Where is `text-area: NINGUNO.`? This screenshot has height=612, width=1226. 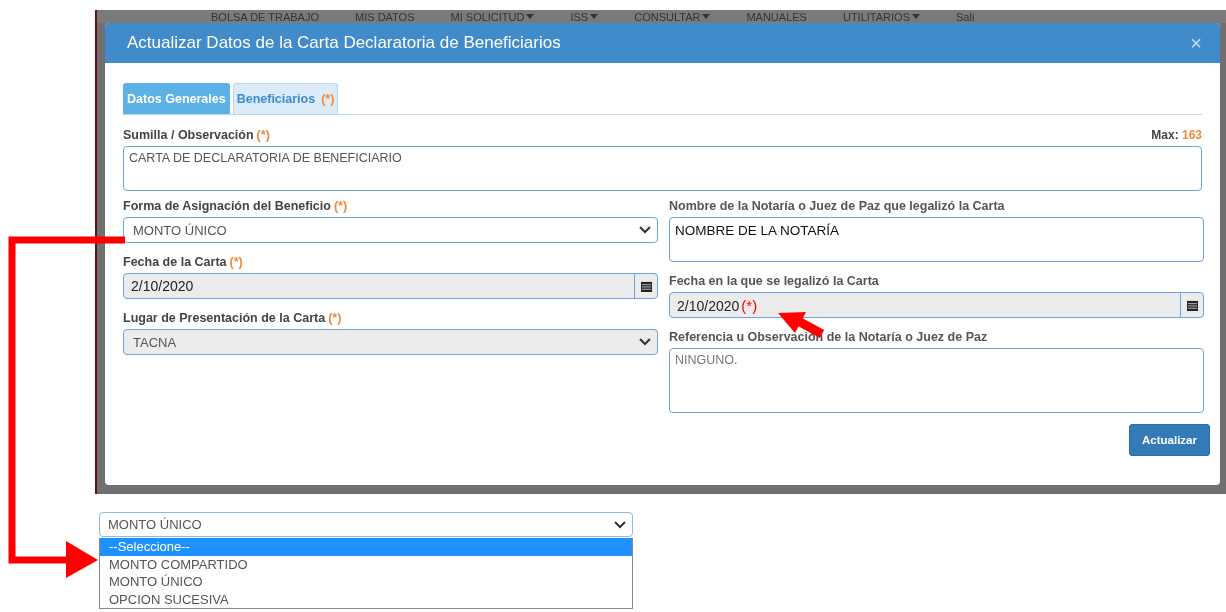 text-area: NINGUNO. is located at coordinates (936, 380).